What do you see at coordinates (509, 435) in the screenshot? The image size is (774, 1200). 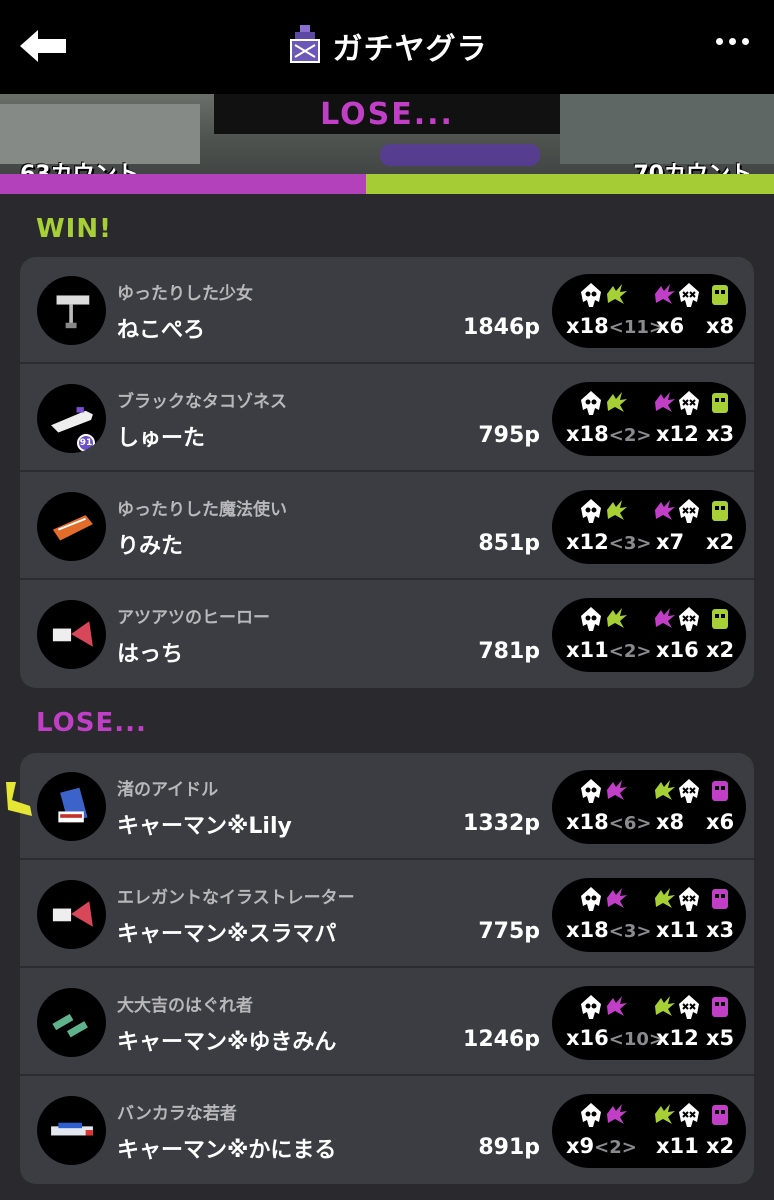 I see `player-points: 795p` at bounding box center [509, 435].